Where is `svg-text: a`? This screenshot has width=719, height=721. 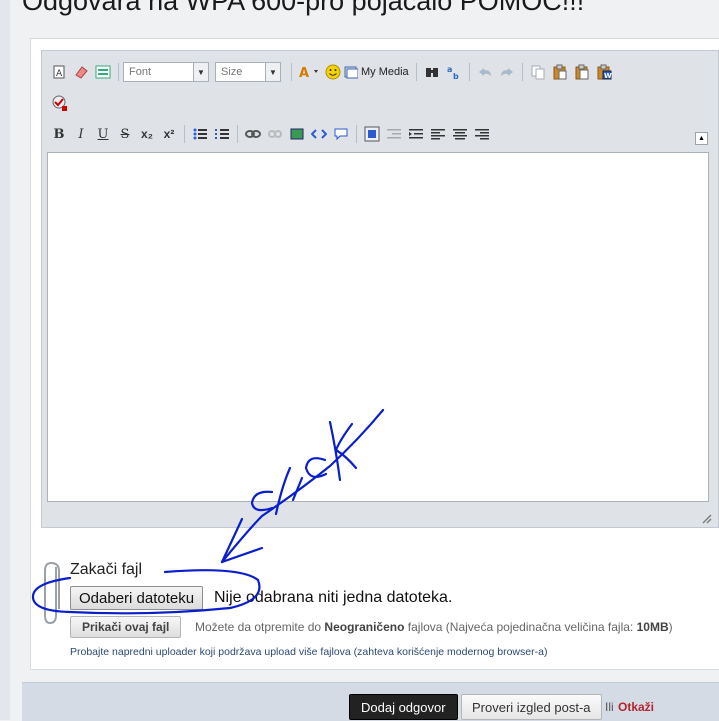 svg-text: a is located at coordinates (449, 69).